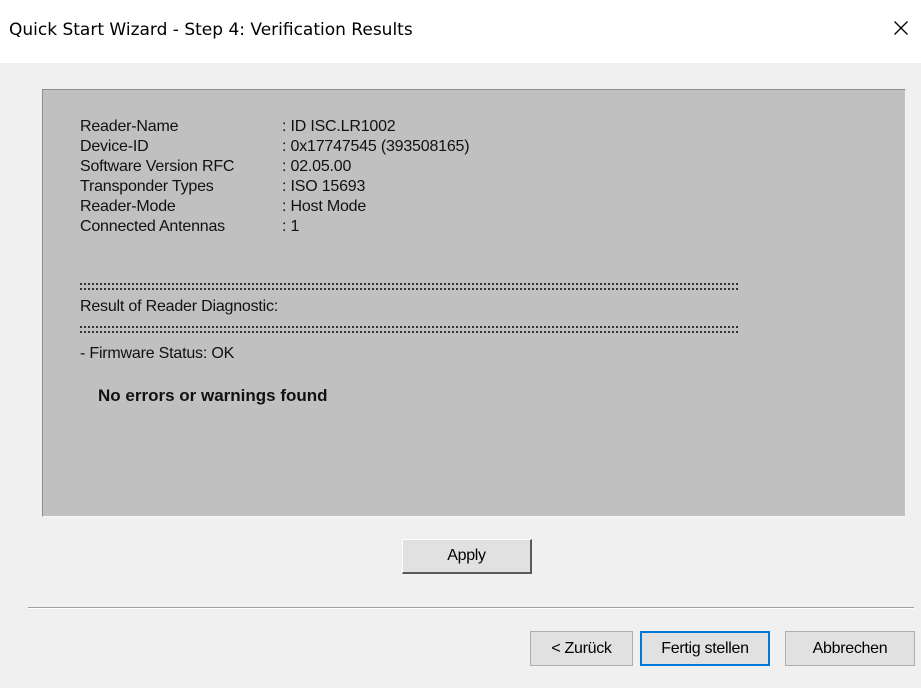 The image size is (921, 688). I want to click on info-row-reader-name: Reader-Name : ID ISC.LR1002, so click(274, 127).